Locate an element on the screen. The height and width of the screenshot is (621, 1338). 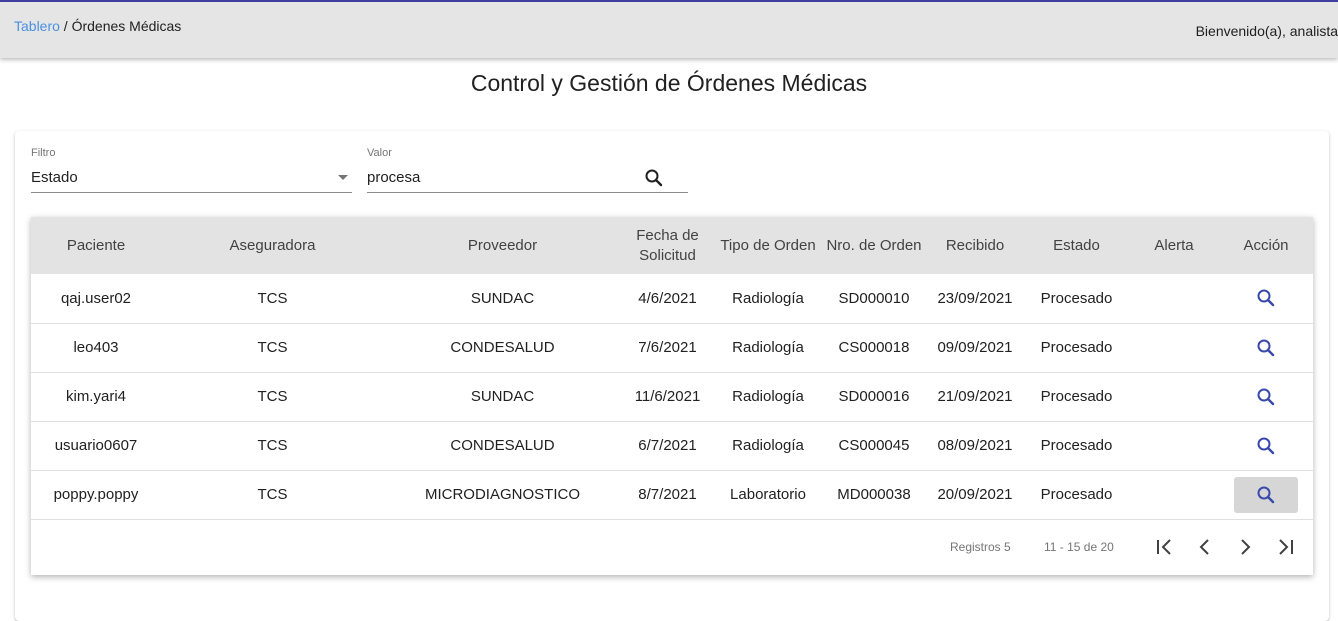
page-title: Control y Gestión de Órdenes Médicas is located at coordinates (669, 83).